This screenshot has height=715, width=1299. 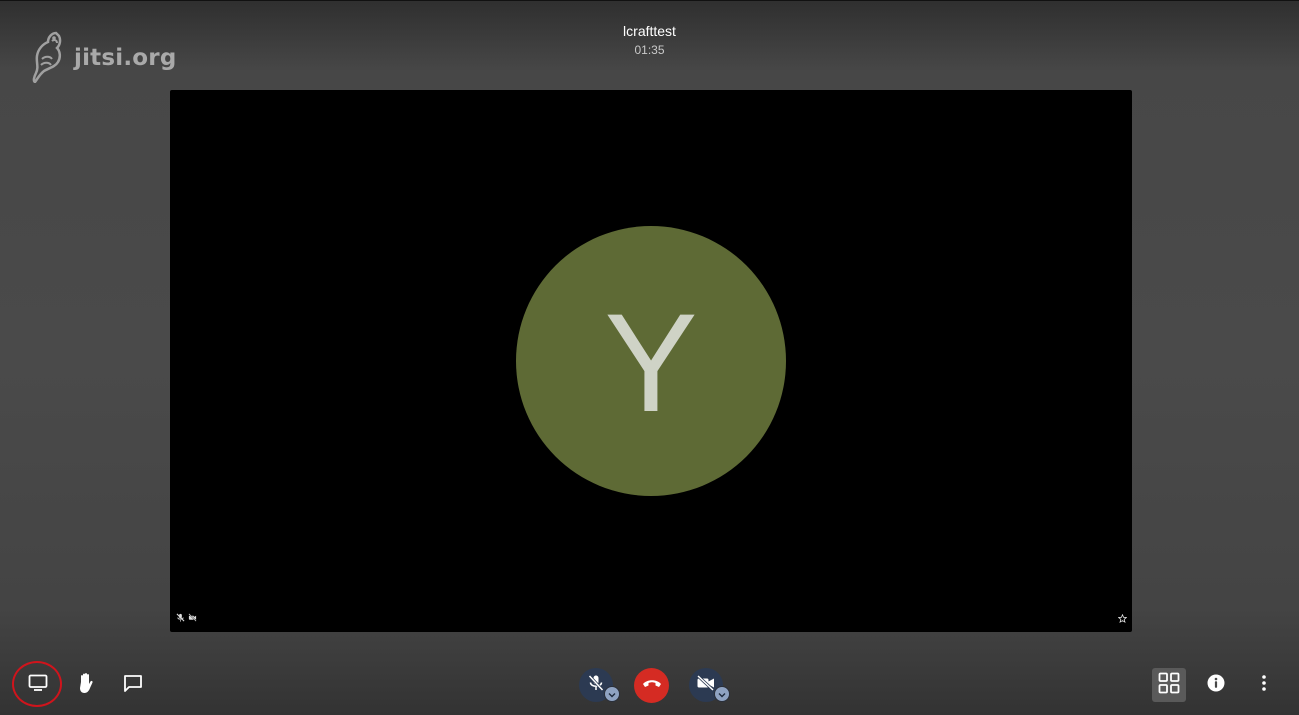 I want to click on hangup-button, so click(x=651, y=685).